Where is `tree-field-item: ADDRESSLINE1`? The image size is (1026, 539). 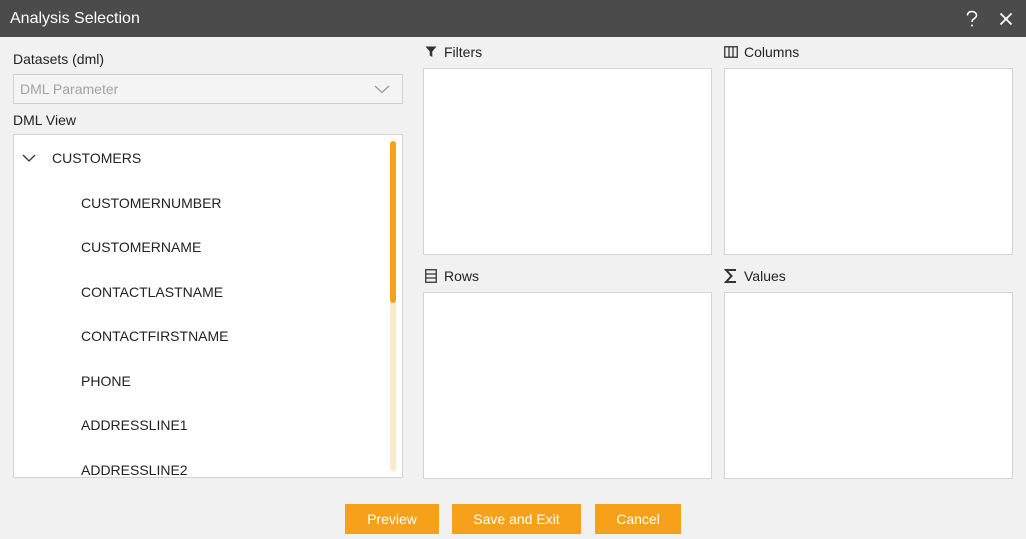 tree-field-item: ADDRESSLINE1 is located at coordinates (134, 425).